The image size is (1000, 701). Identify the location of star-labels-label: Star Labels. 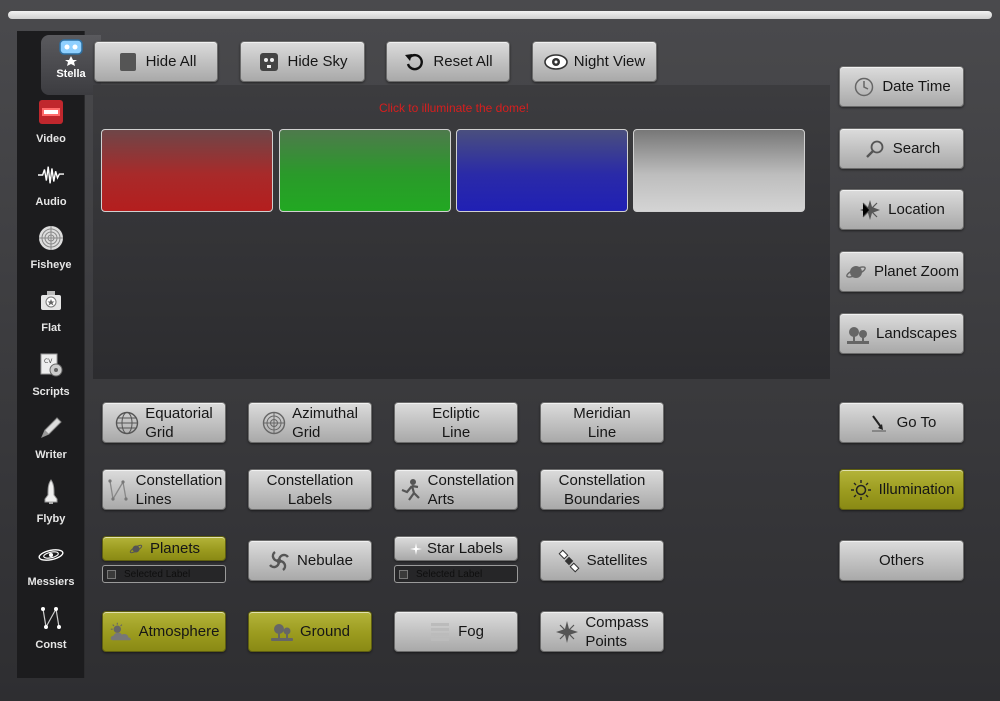
(465, 548).